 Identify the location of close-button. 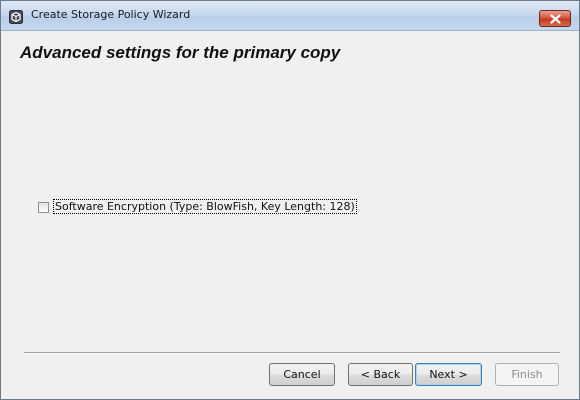
(555, 18).